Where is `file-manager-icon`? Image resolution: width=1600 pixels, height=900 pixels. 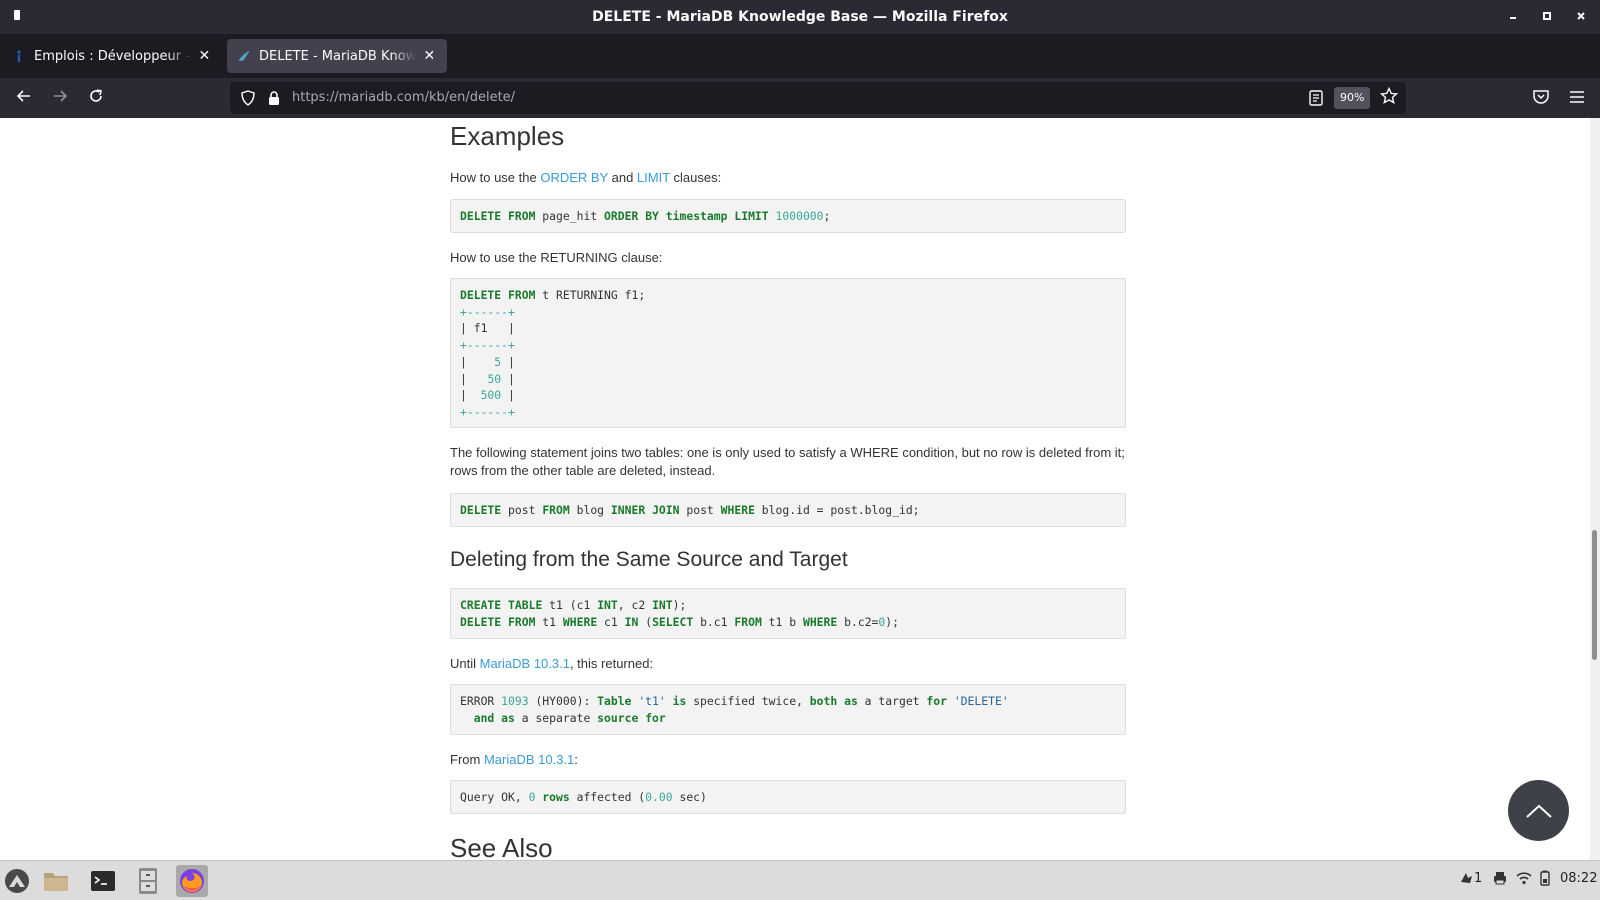 file-manager-icon is located at coordinates (56, 881).